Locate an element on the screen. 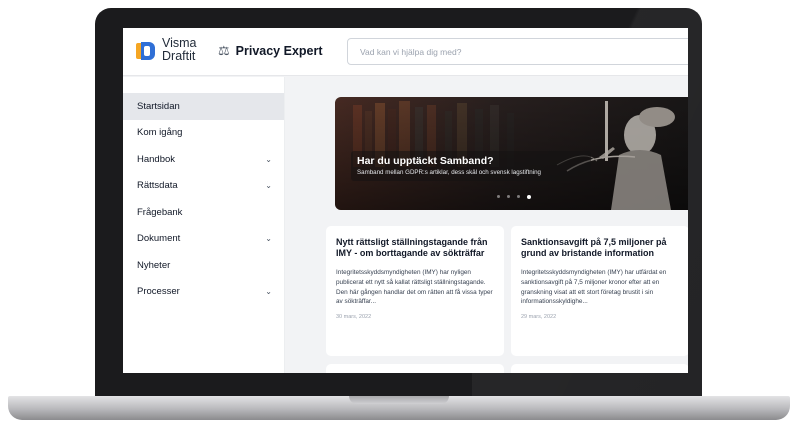 The width and height of the screenshot is (798, 427). sidebar-item-label: Handbok is located at coordinates (156, 159).